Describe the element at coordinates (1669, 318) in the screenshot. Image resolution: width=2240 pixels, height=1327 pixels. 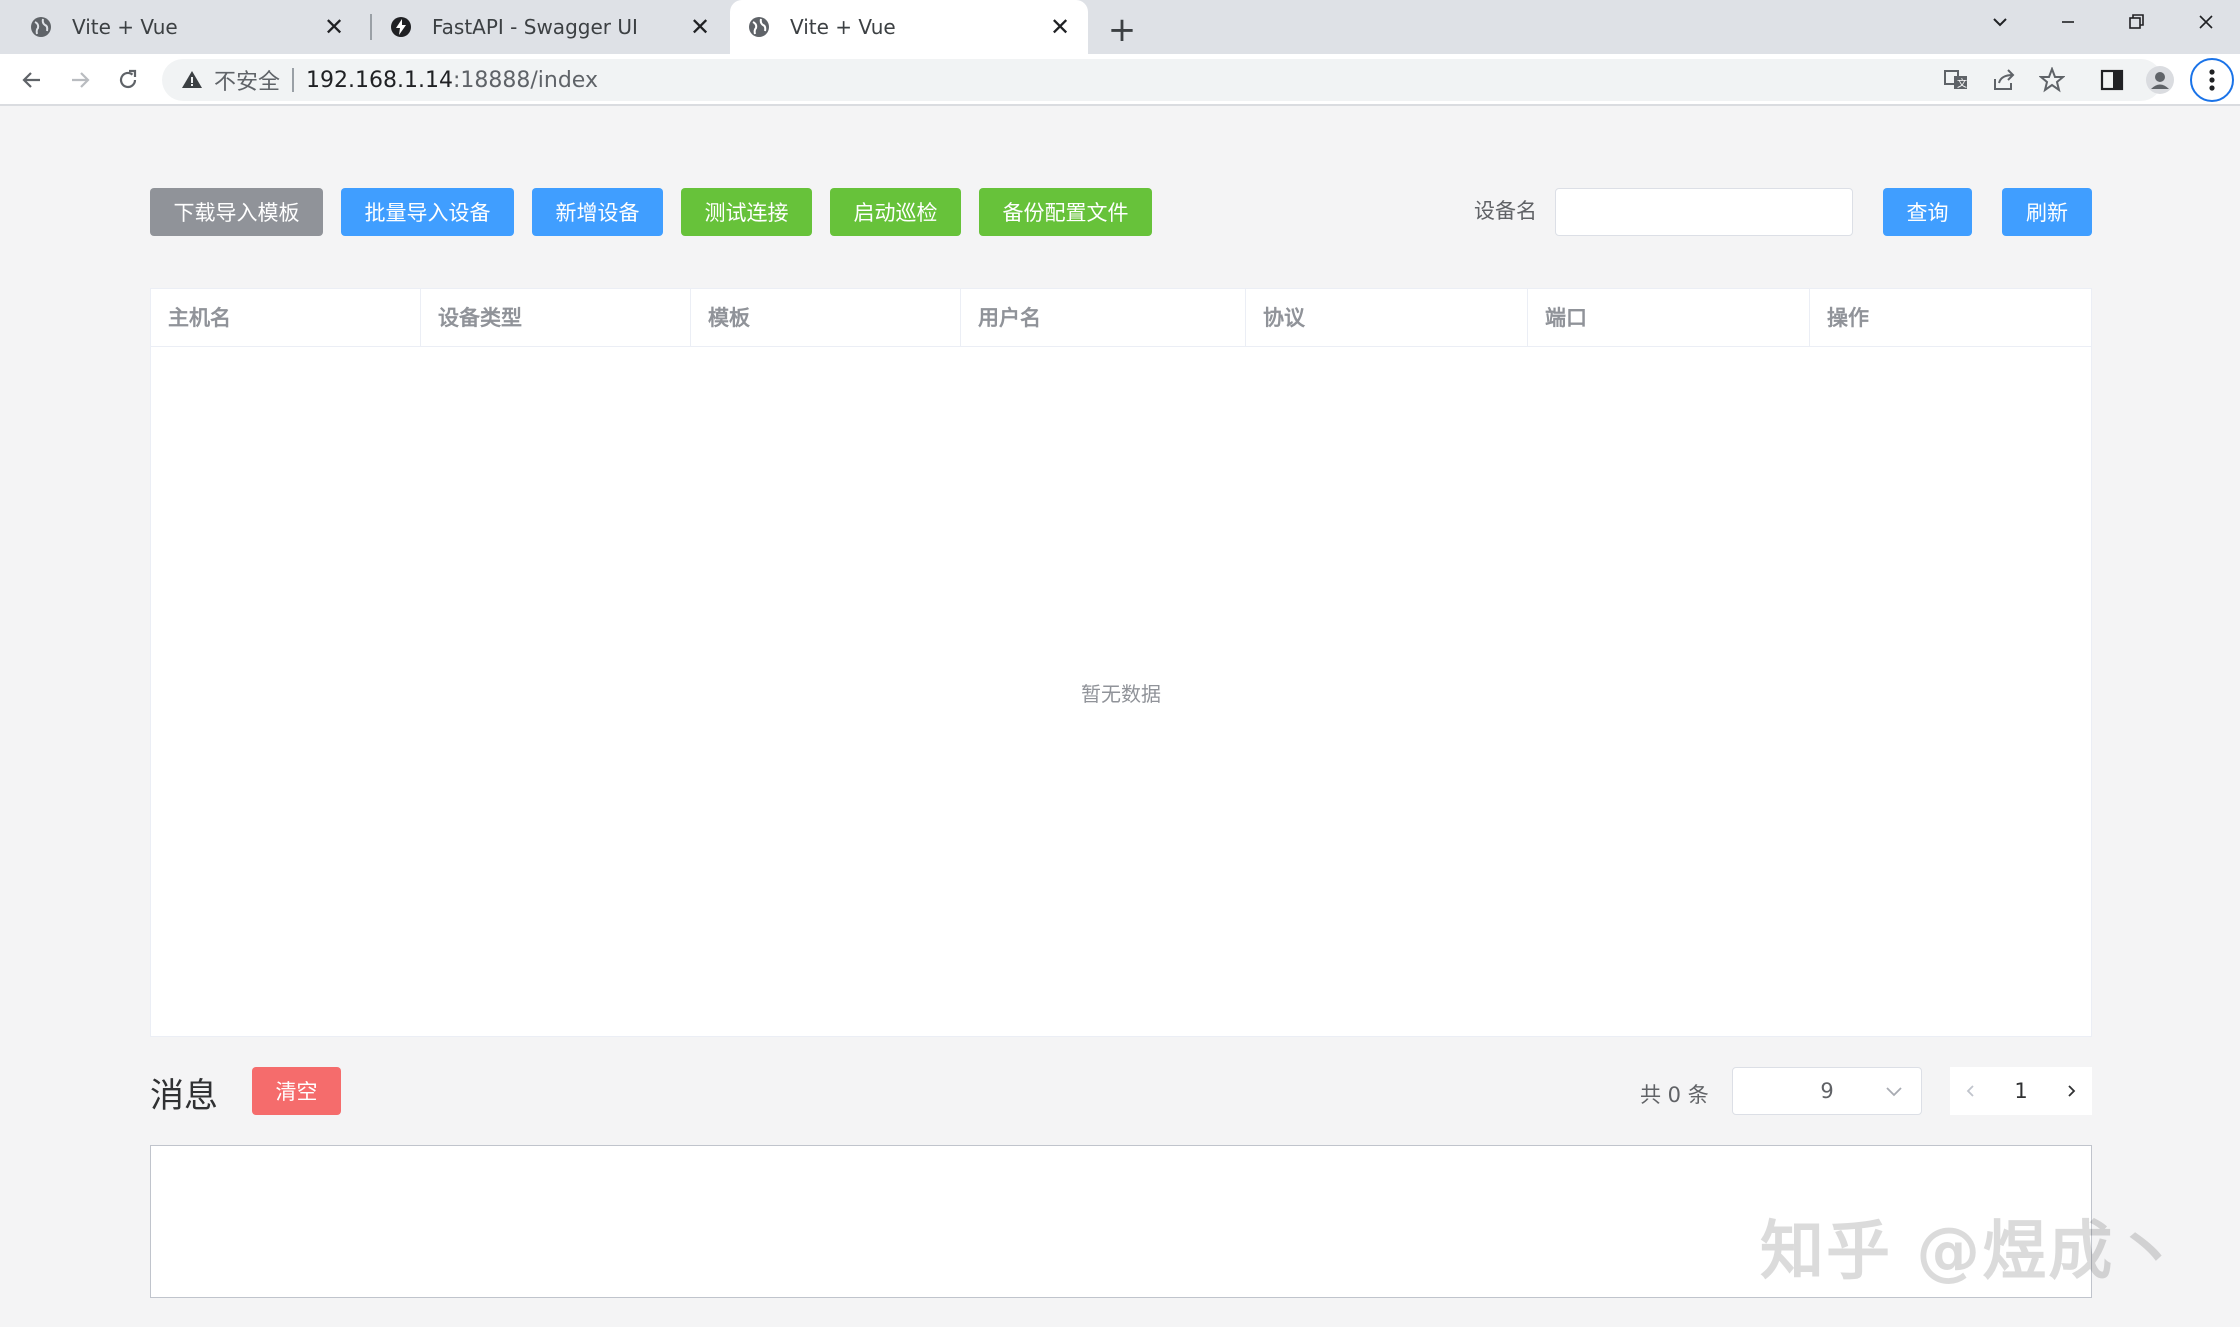
I see `column-header-port: 端口` at that location.